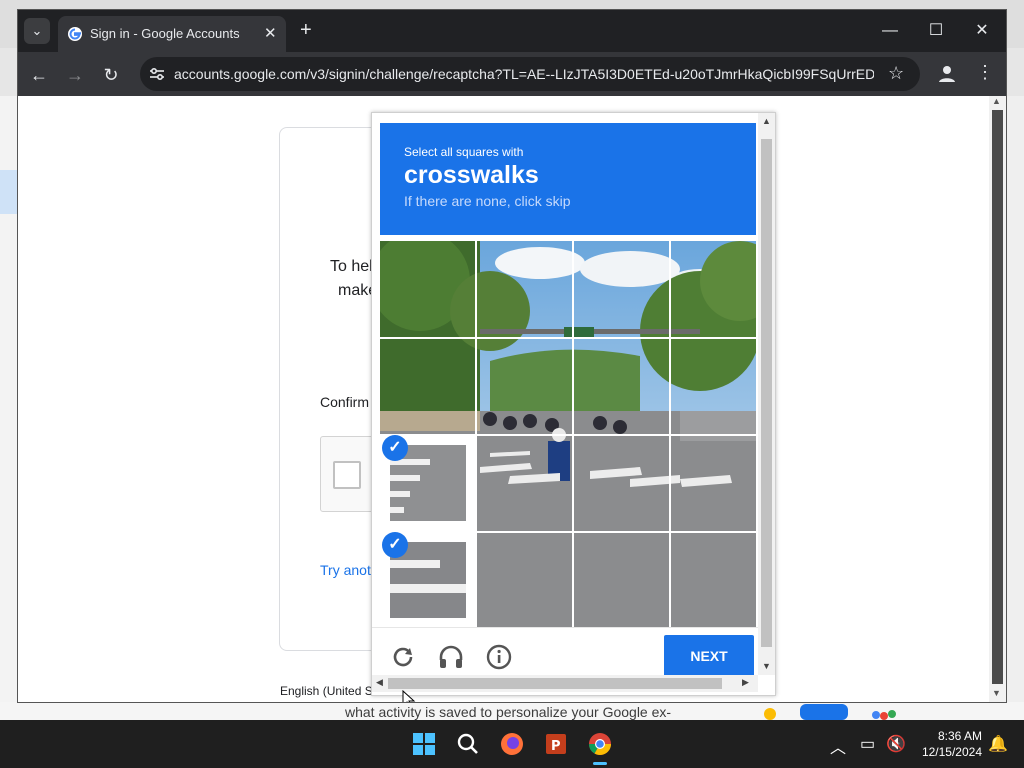 This screenshot has width=1024, height=768. I want to click on challenge-vertical-scrollbar: ▲ ▼, so click(766, 394).